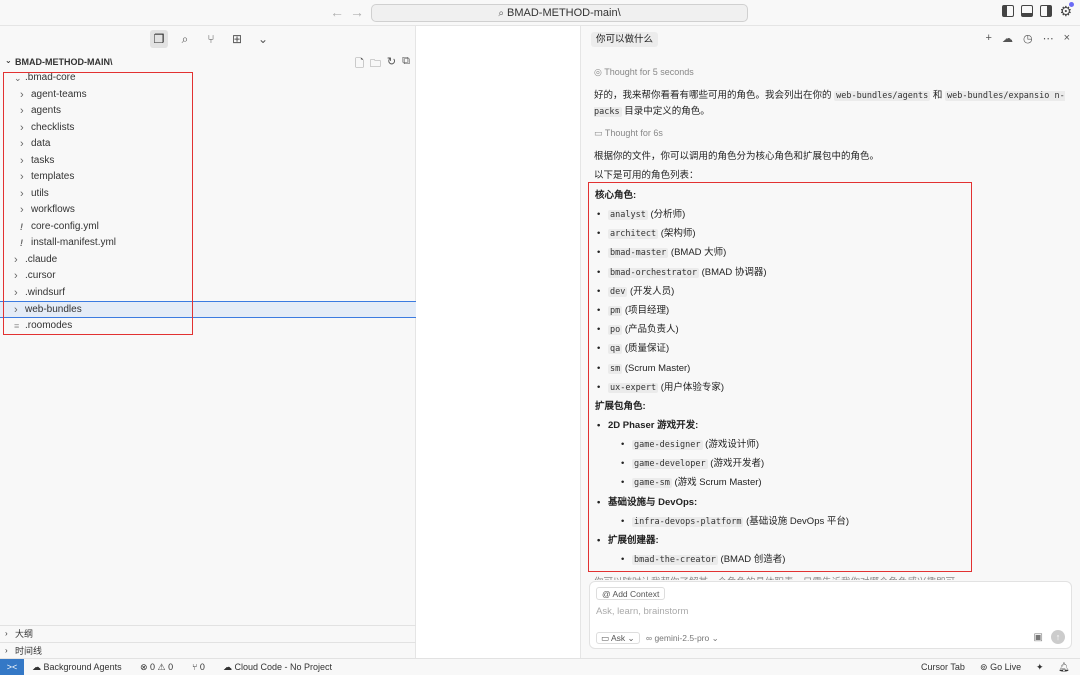 This screenshot has height=675, width=1080. Describe the element at coordinates (208, 293) in the screenshot. I see `tree-item: › .windsurf` at that location.